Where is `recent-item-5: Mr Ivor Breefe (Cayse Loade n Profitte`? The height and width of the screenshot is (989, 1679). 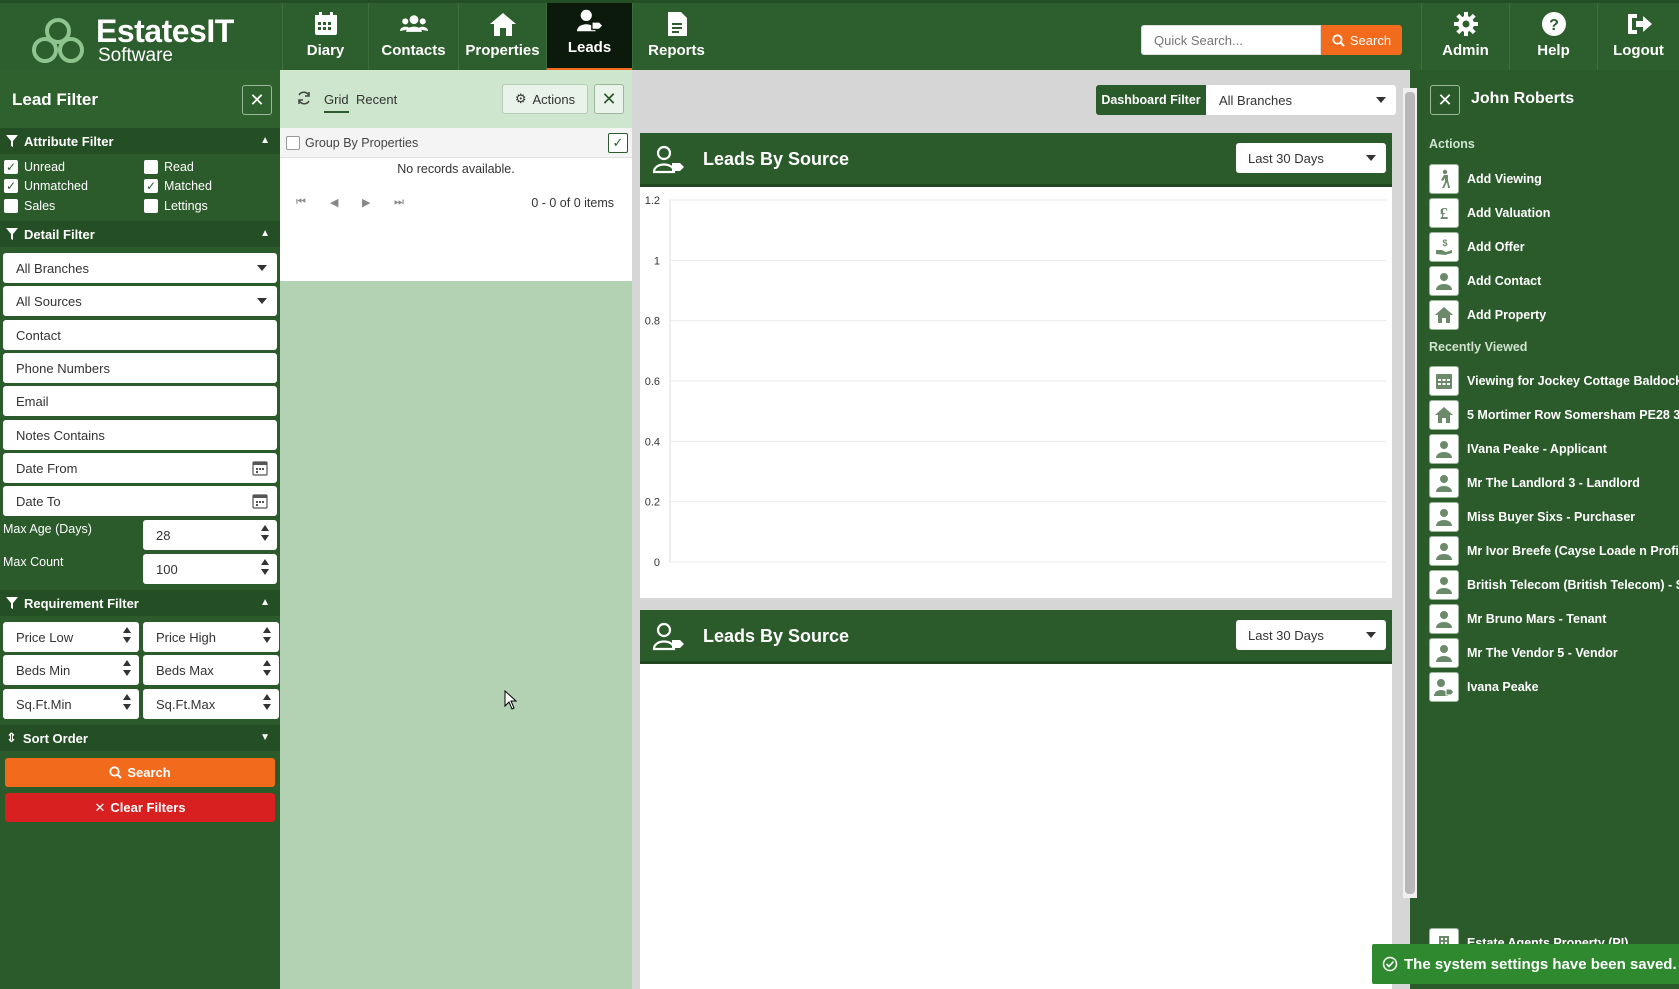 recent-item-5: Mr Ivor Breefe (Cayse Loade n Profitte is located at coordinates (1554, 551).